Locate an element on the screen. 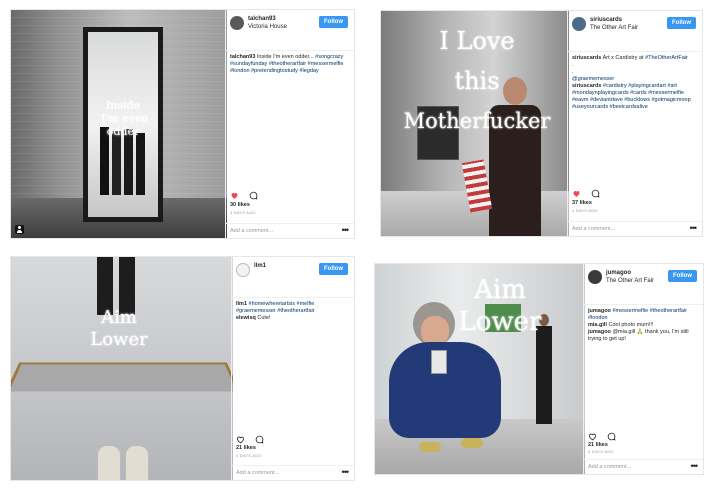  caption-username: siriuscards is located at coordinates (586, 58).